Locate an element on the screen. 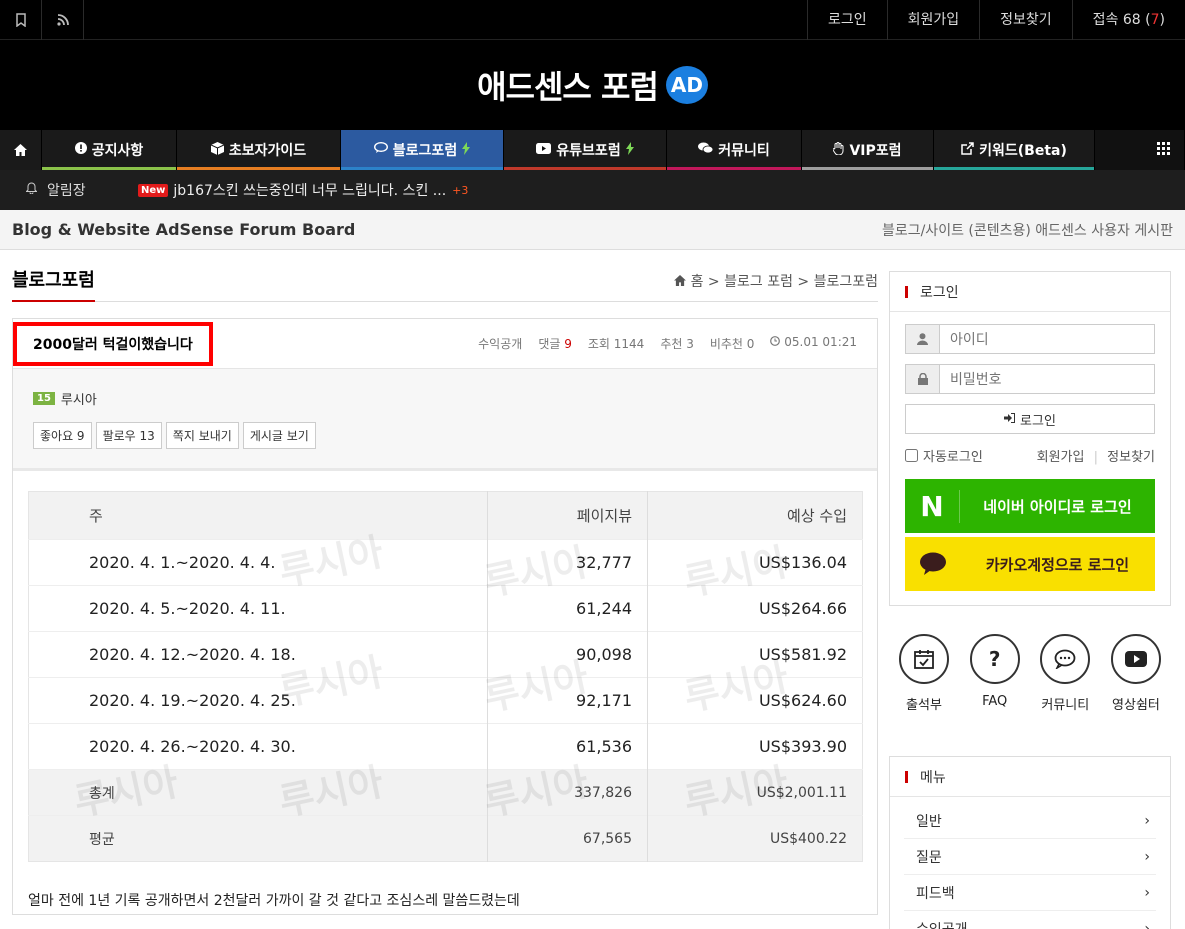 The height and width of the screenshot is (929, 1185). nav-label: 커뮤니티 is located at coordinates (744, 151).